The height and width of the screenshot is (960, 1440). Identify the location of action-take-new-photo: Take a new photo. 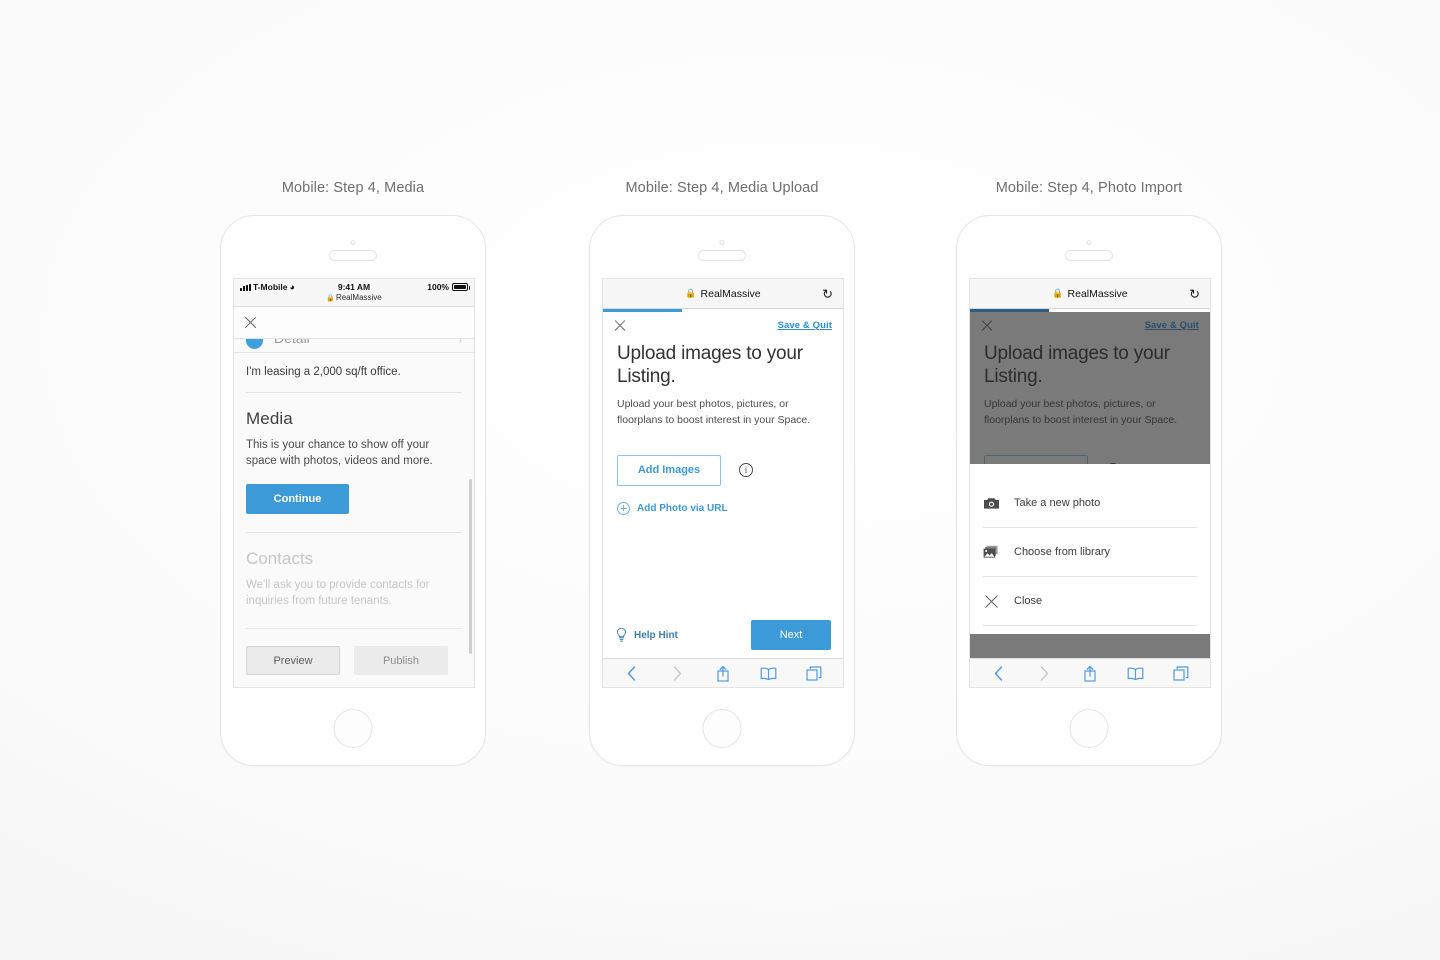
(1090, 503).